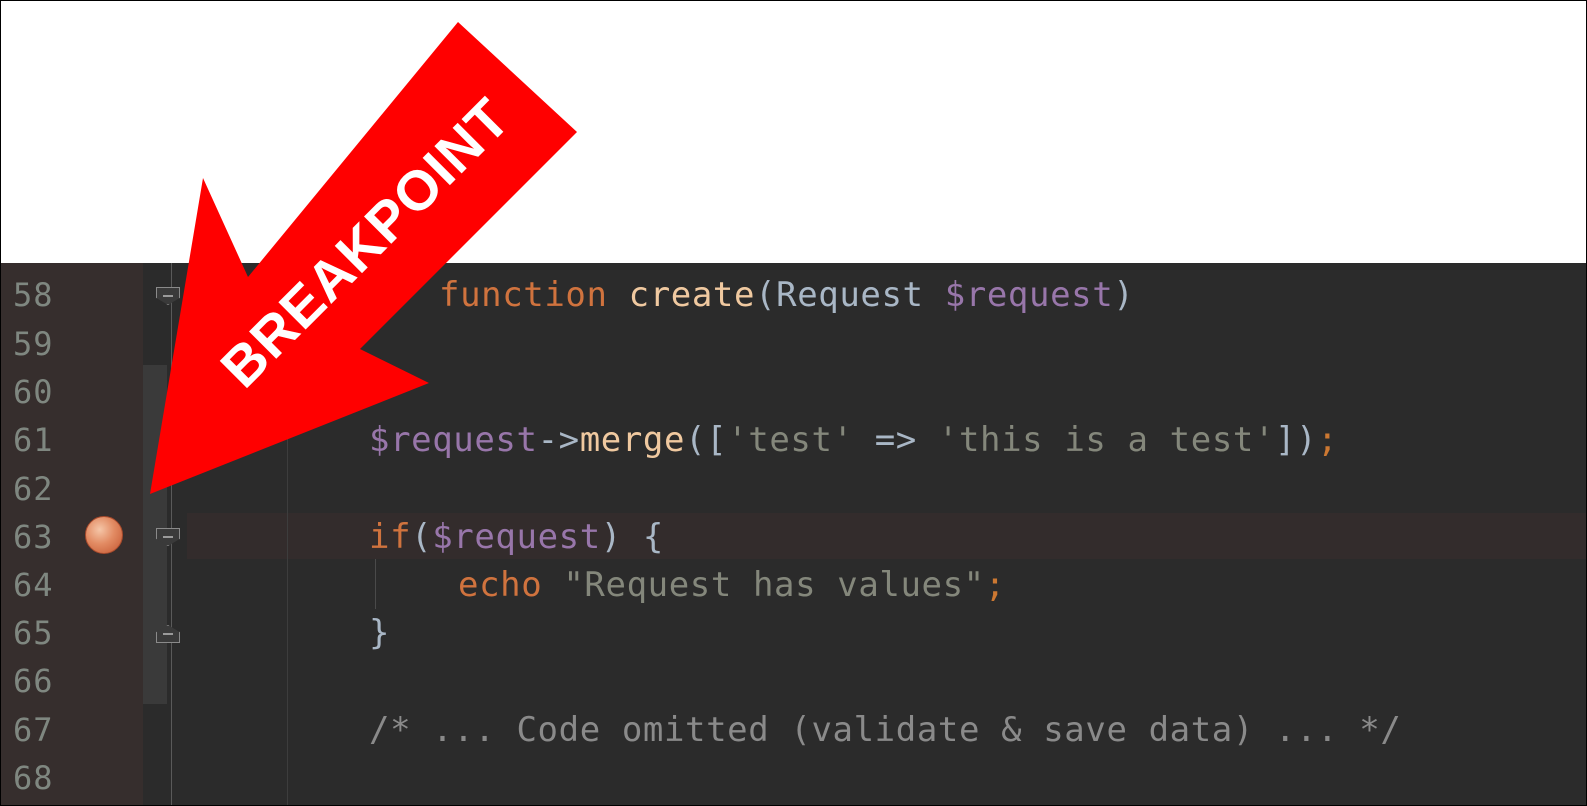 This screenshot has width=1587, height=806. Describe the element at coordinates (632, 440) in the screenshot. I see `method-name: merge` at that location.